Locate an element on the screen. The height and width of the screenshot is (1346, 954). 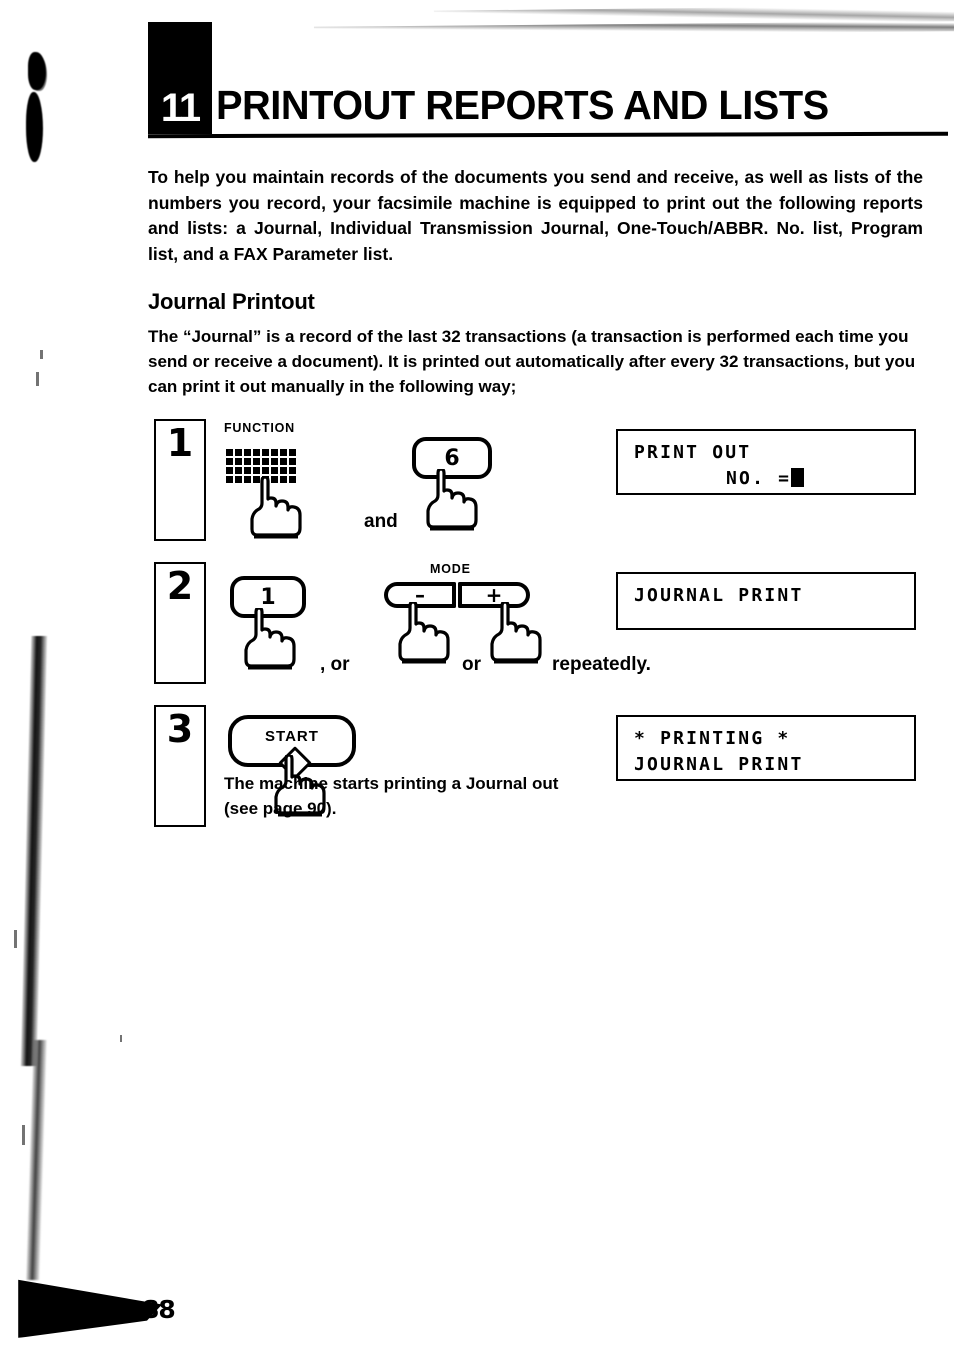
lcd-display-step-2: JOURNAL PRINT is located at coordinates (766, 601).